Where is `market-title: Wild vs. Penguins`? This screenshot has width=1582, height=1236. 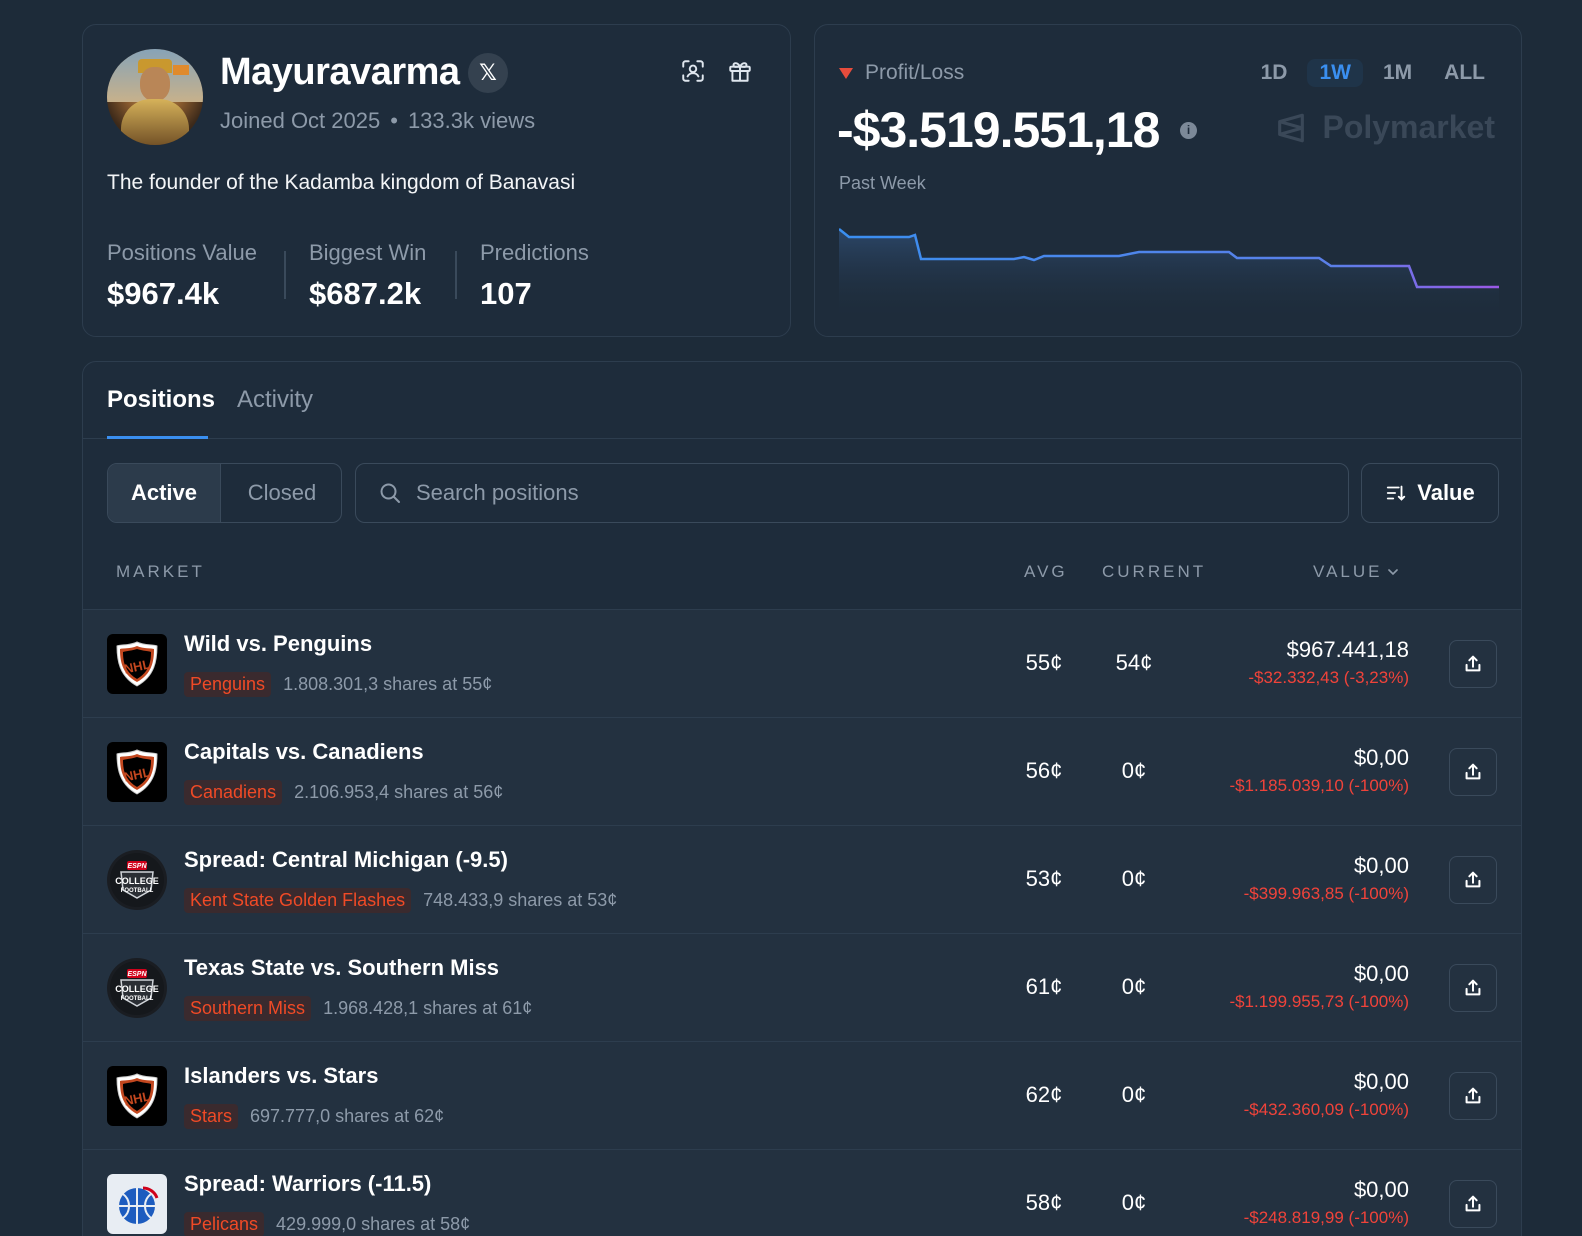
market-title: Wild vs. Penguins is located at coordinates (278, 644).